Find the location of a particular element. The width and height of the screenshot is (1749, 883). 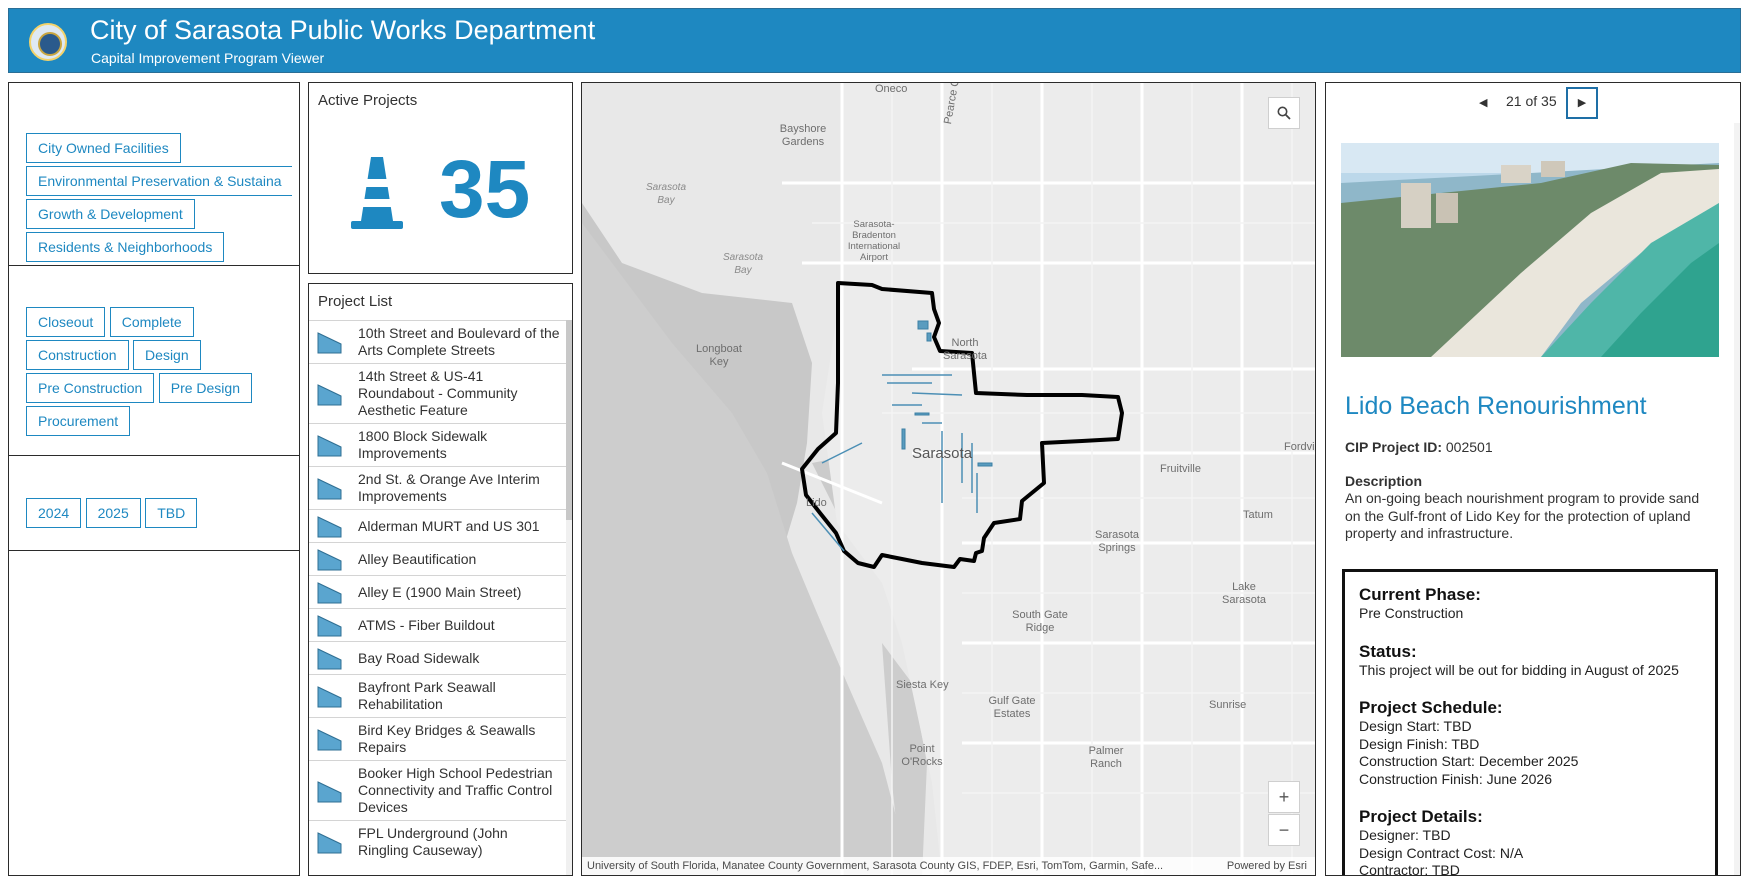

map-label-point-o-rocks: Point O'Rocks is located at coordinates (922, 755).